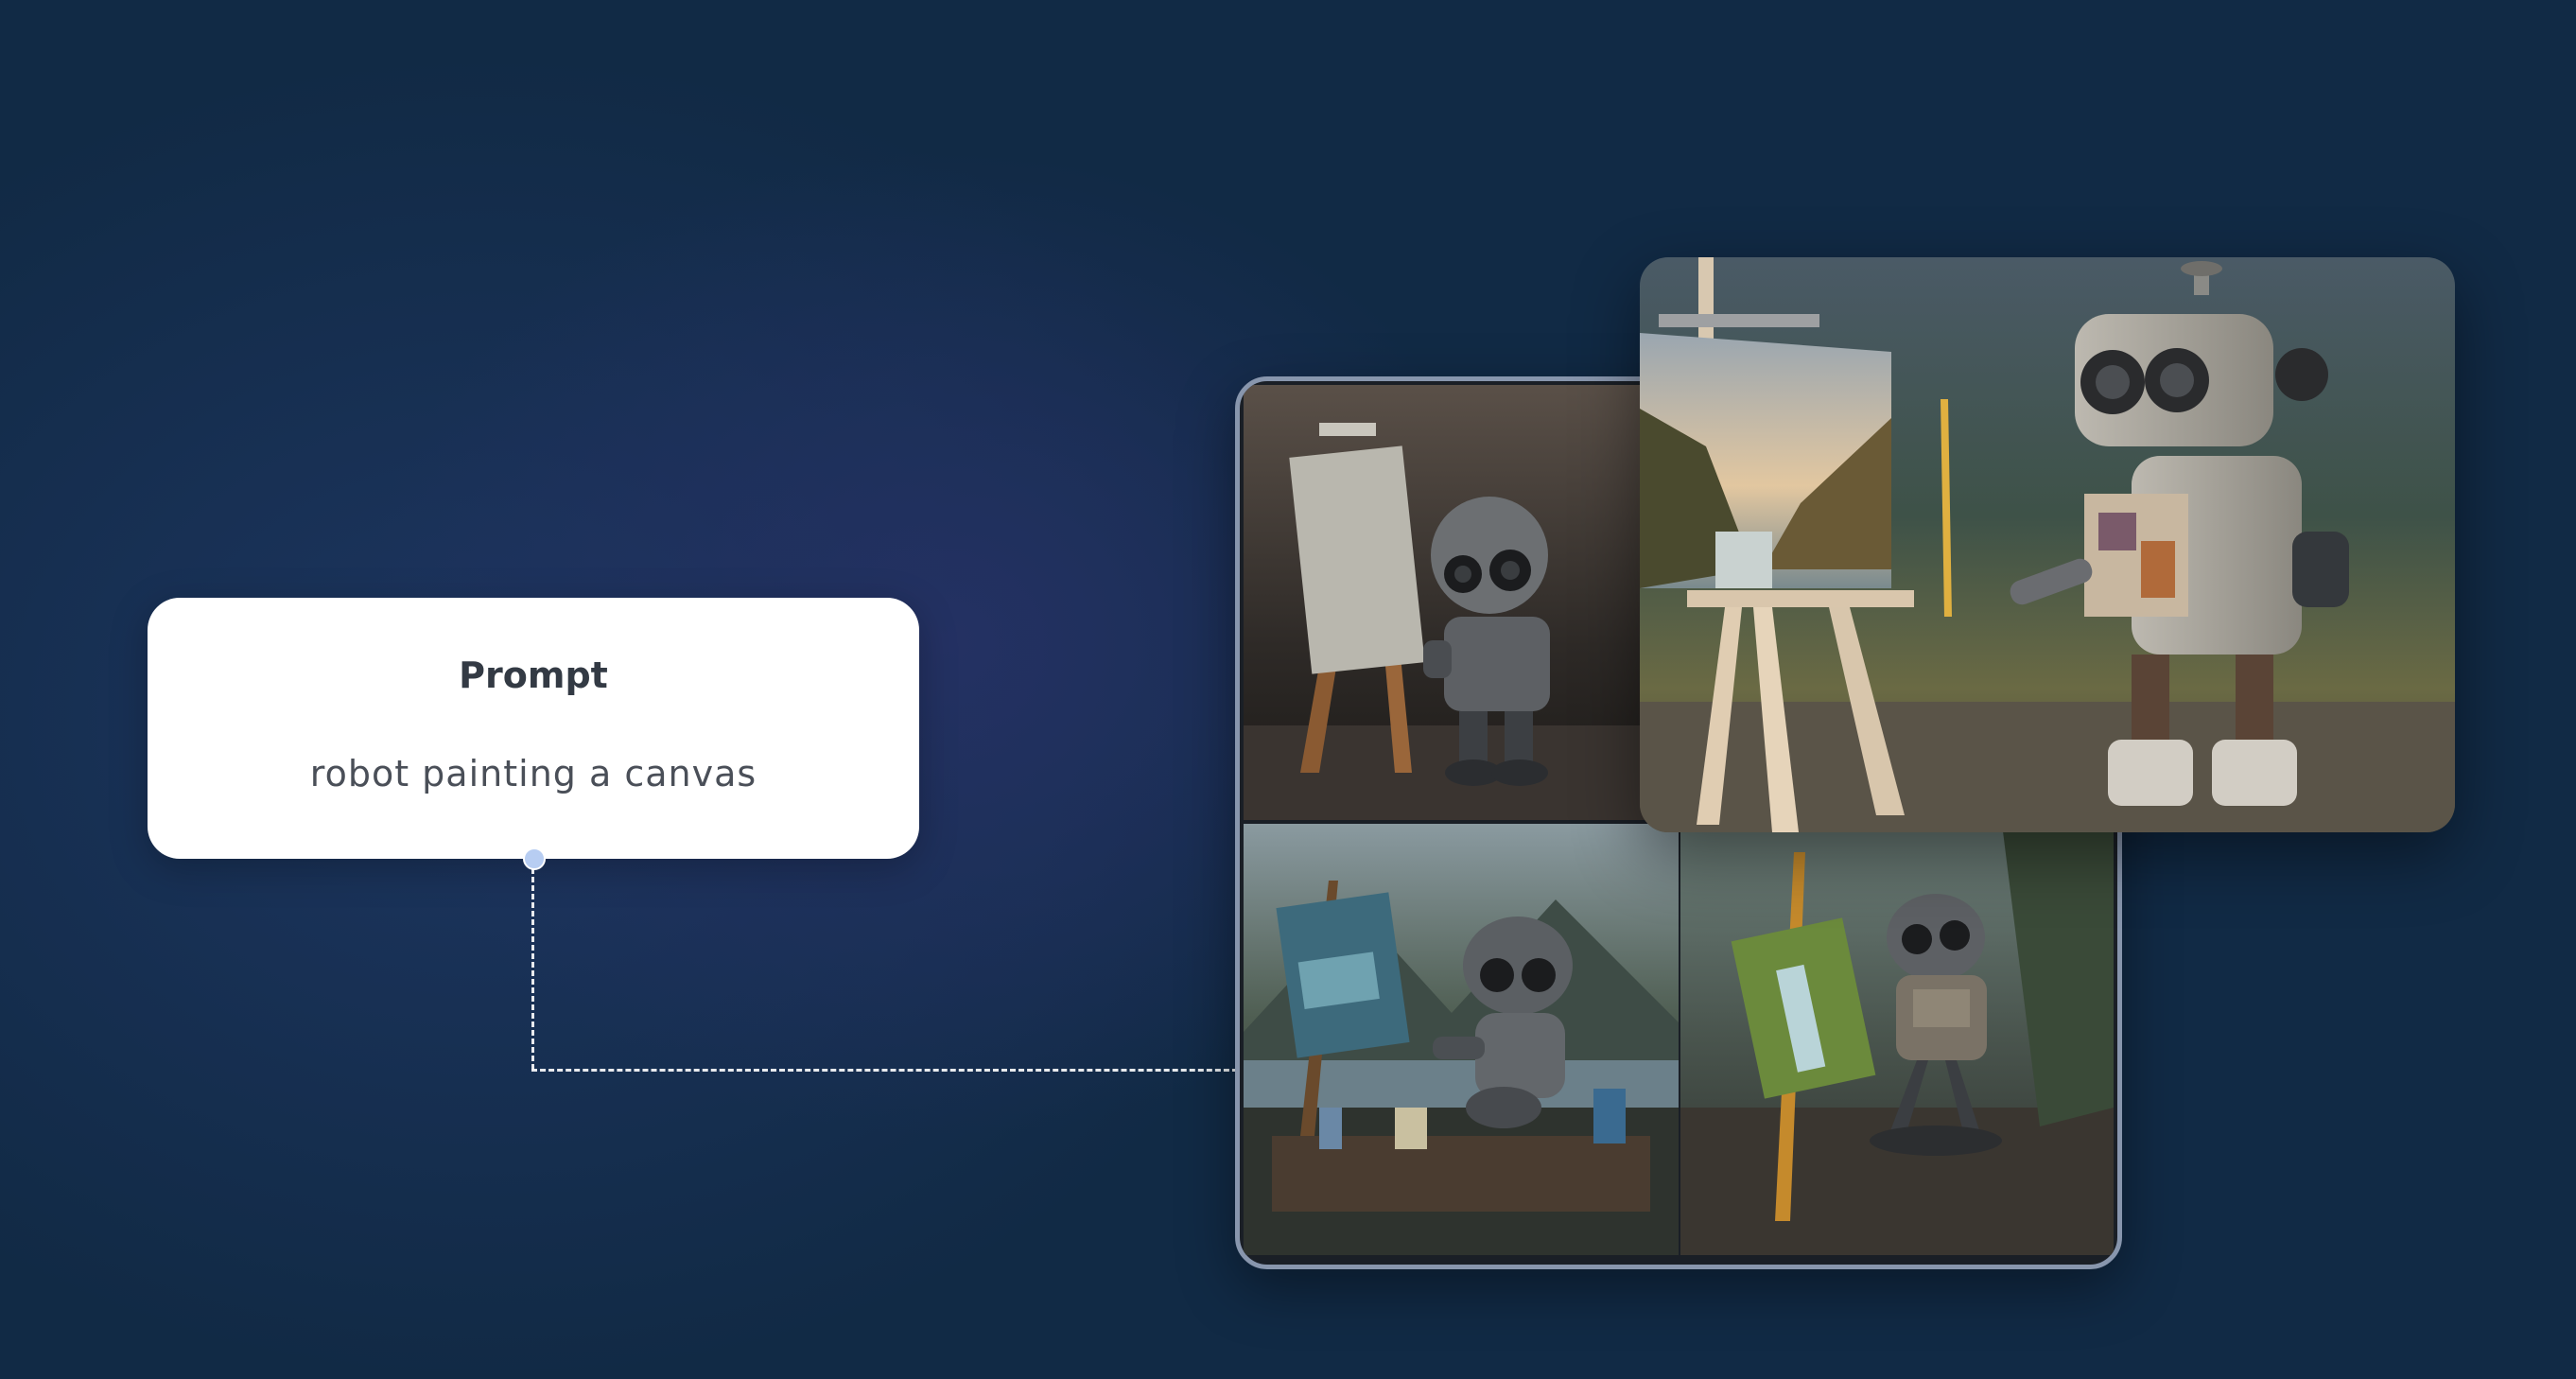 This screenshot has height=1379, width=2576. What do you see at coordinates (533, 675) in the screenshot?
I see `prompt-title: Prompt` at bounding box center [533, 675].